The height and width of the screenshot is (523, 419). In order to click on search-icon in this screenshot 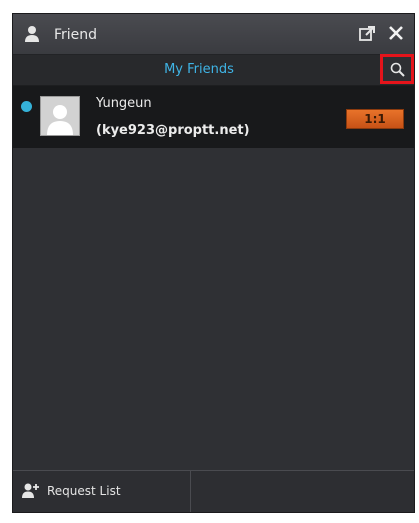, I will do `click(397, 69)`.